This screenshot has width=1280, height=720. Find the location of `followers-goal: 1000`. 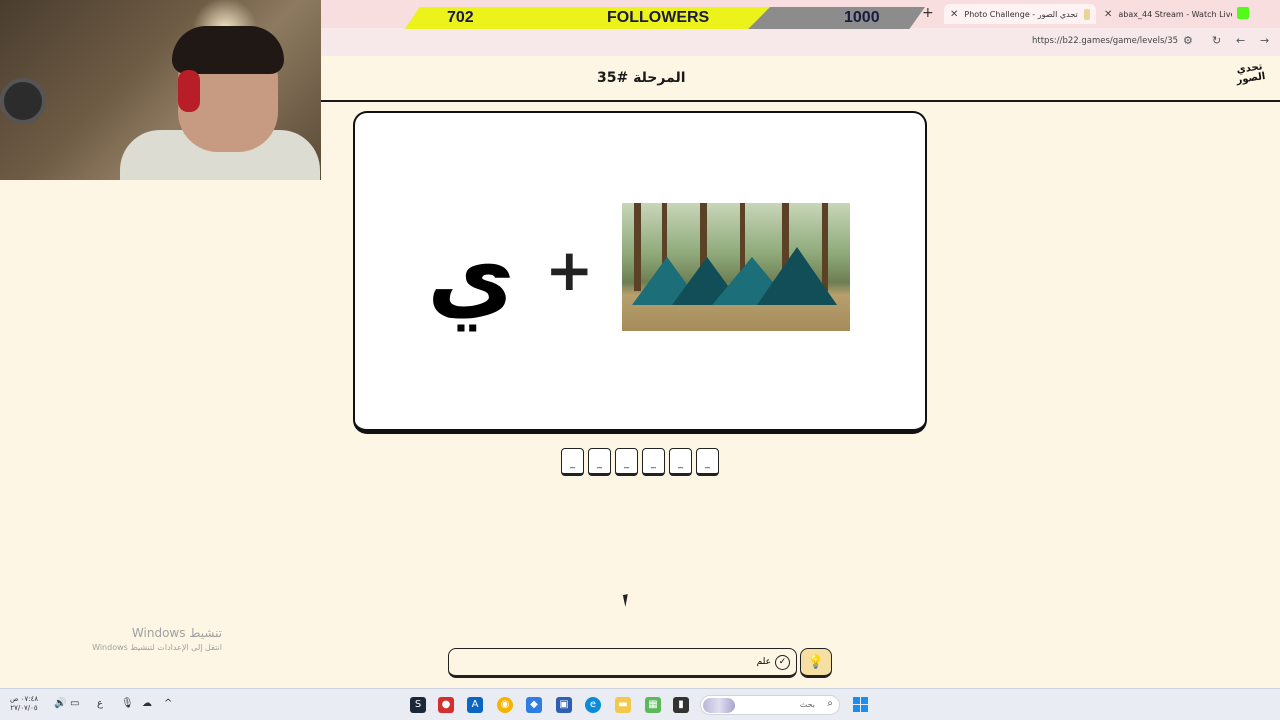

followers-goal: 1000 is located at coordinates (862, 17).